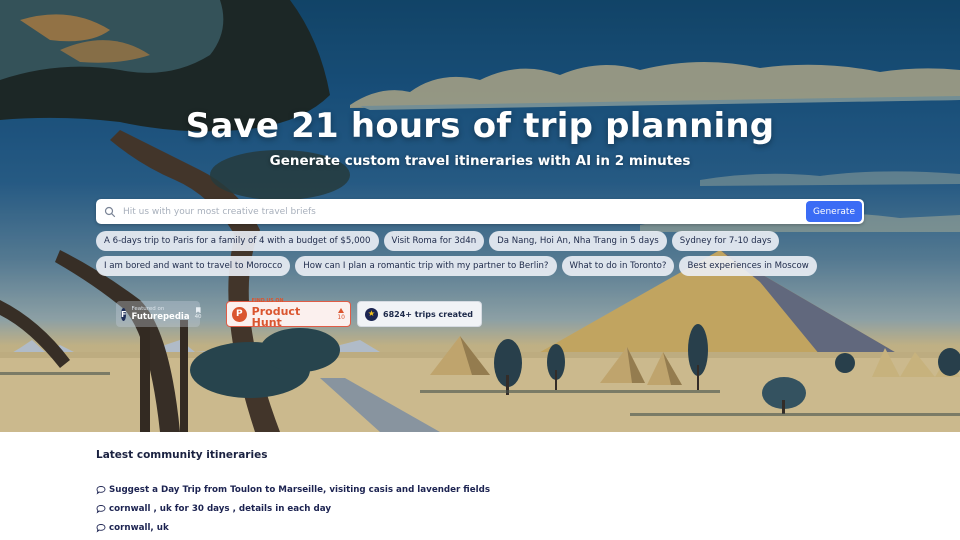  I want to click on suggestion-chip: What to do in Toronto?, so click(618, 266).